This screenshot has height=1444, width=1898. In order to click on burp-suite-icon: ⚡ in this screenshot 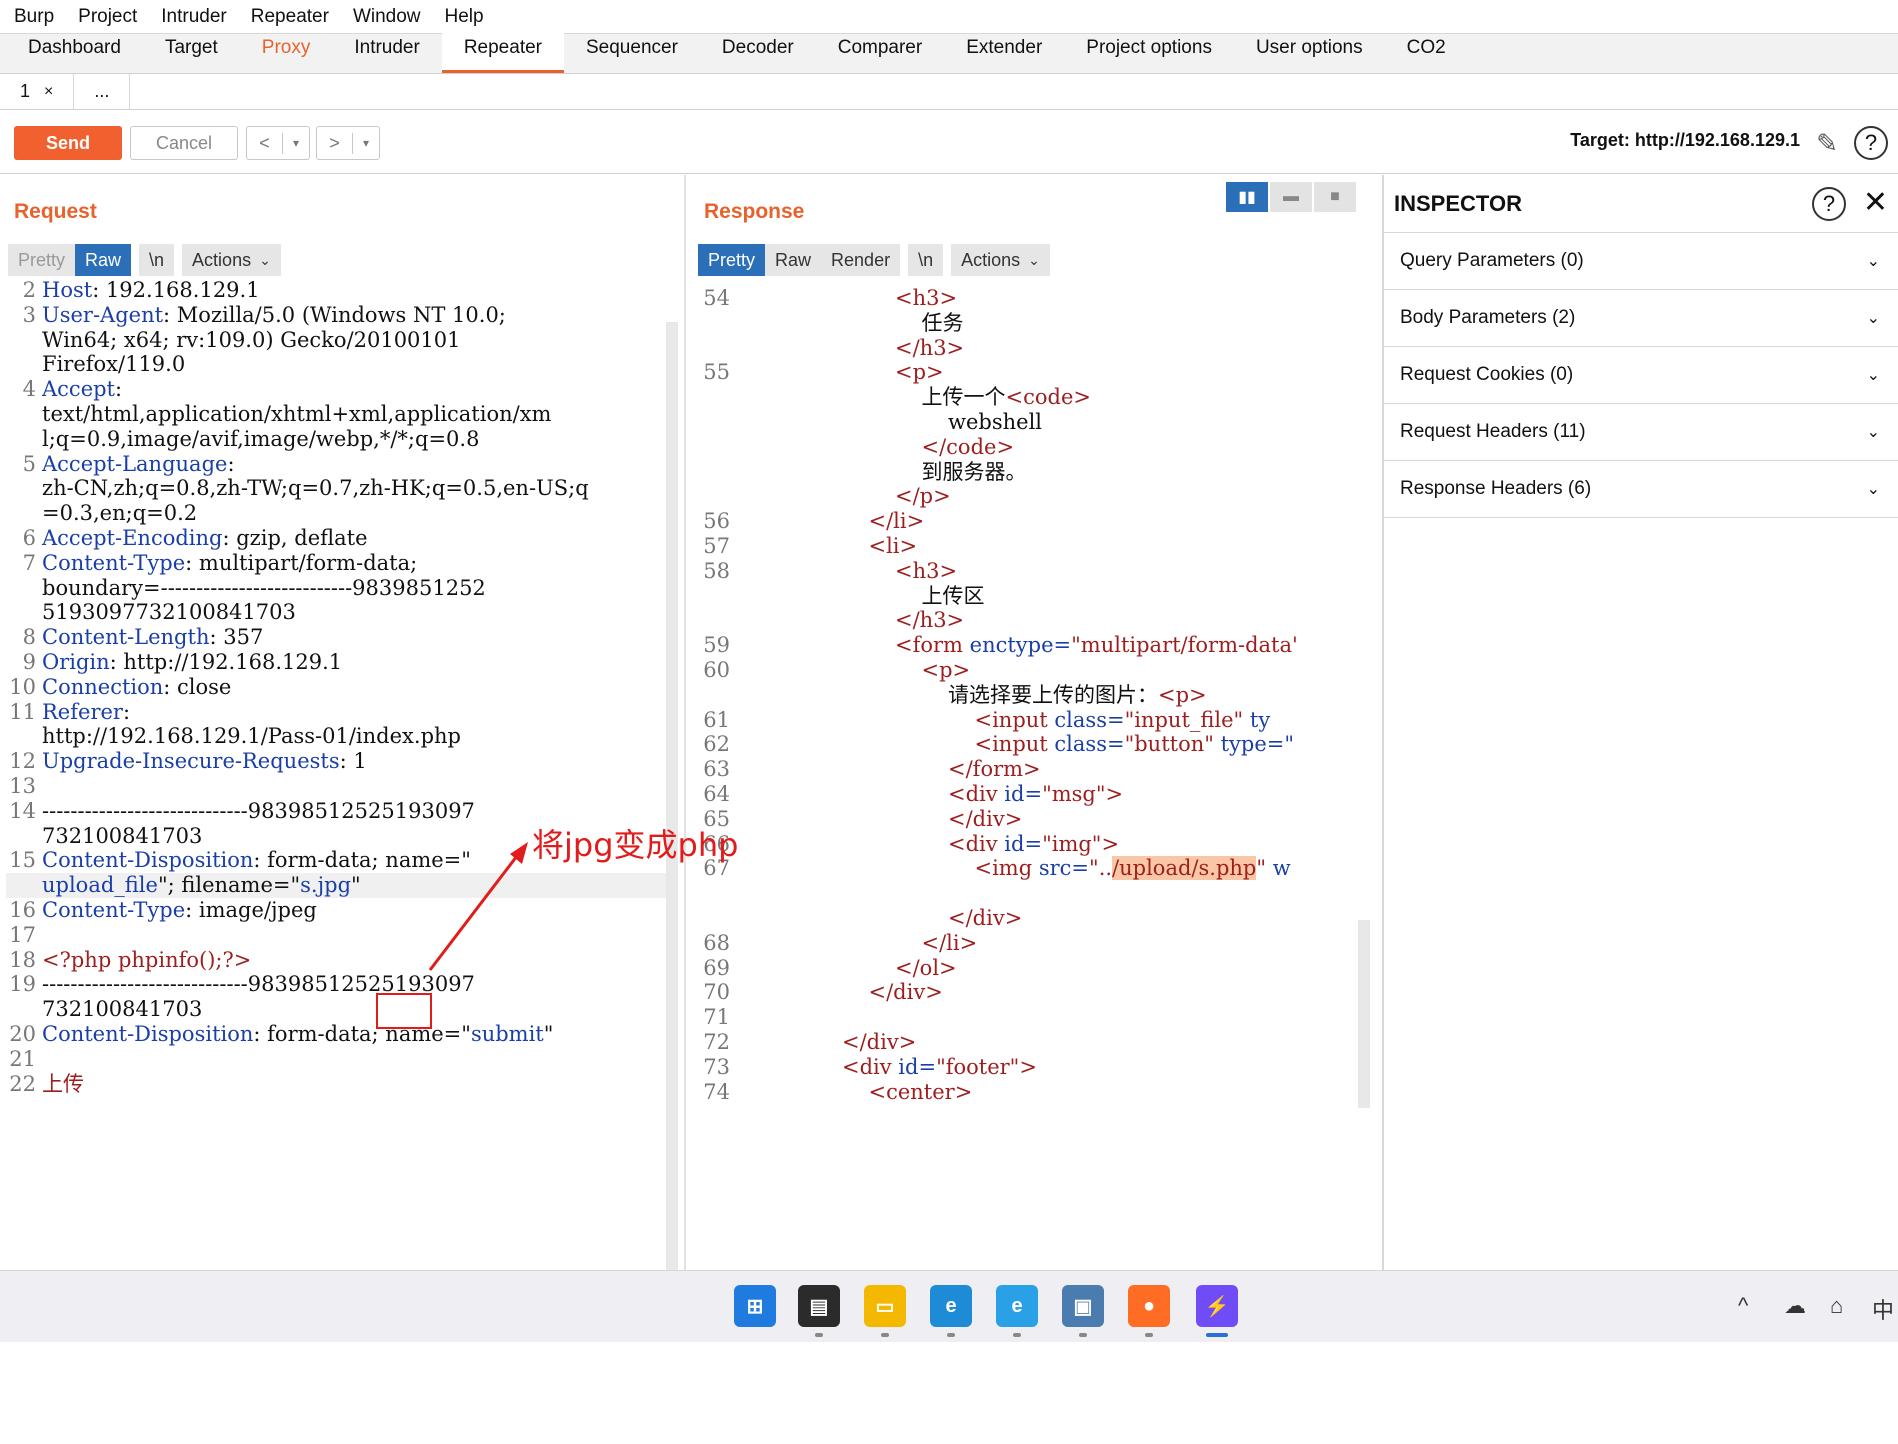, I will do `click(1217, 1306)`.